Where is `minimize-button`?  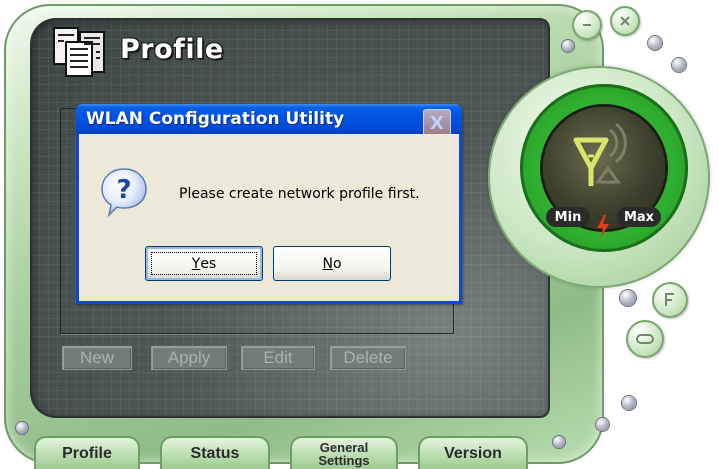
minimize-button is located at coordinates (587, 25).